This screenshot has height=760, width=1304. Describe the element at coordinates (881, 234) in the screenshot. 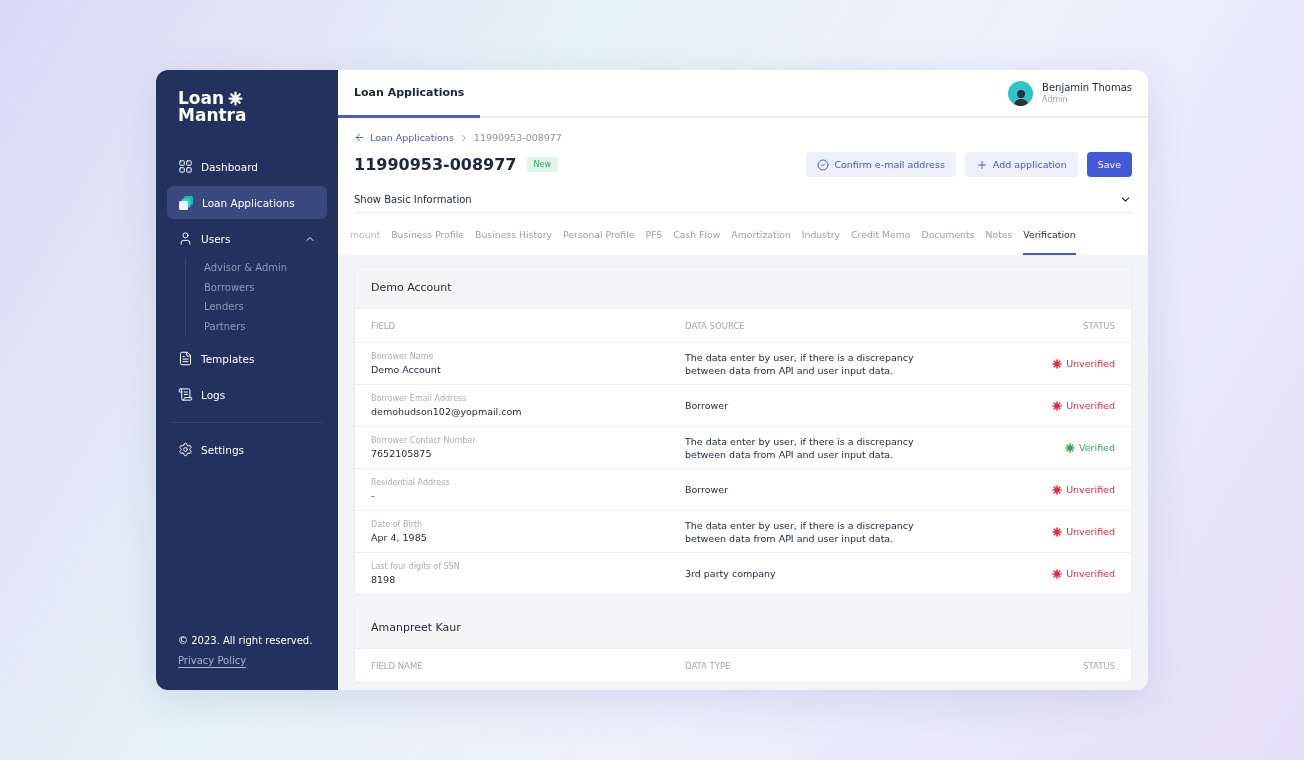

I see `tab: Credit Memo` at that location.